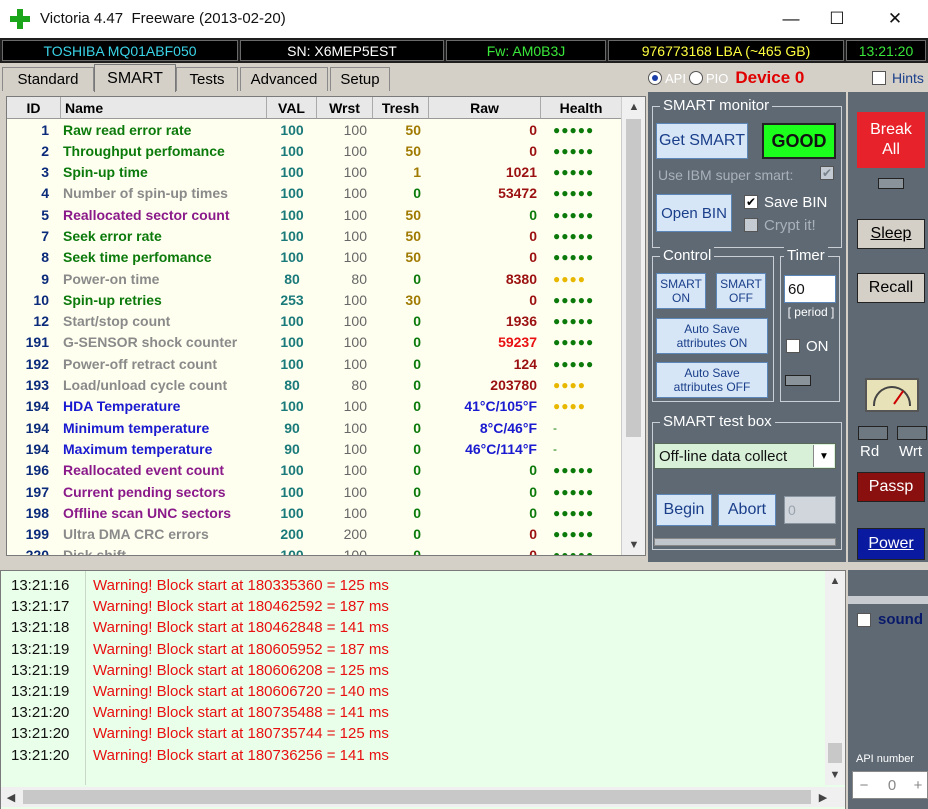 The image size is (928, 809). I want to click on api-radio, so click(655, 78).